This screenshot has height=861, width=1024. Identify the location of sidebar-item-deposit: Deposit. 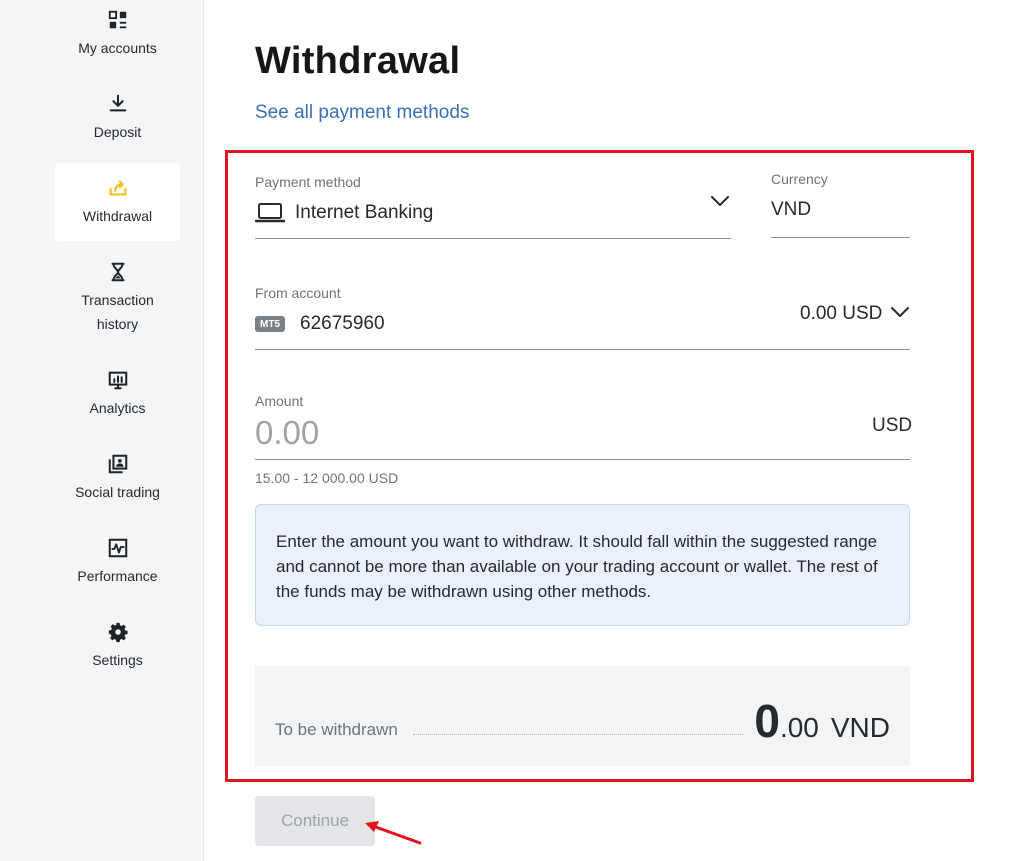
(117, 122).